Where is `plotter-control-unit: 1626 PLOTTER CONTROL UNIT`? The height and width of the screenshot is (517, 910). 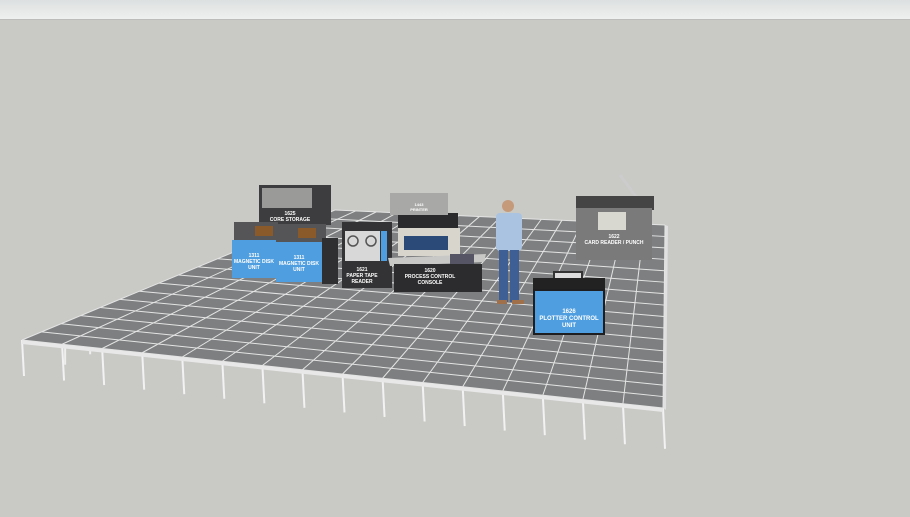 plotter-control-unit: 1626 PLOTTER CONTROL UNIT is located at coordinates (569, 303).